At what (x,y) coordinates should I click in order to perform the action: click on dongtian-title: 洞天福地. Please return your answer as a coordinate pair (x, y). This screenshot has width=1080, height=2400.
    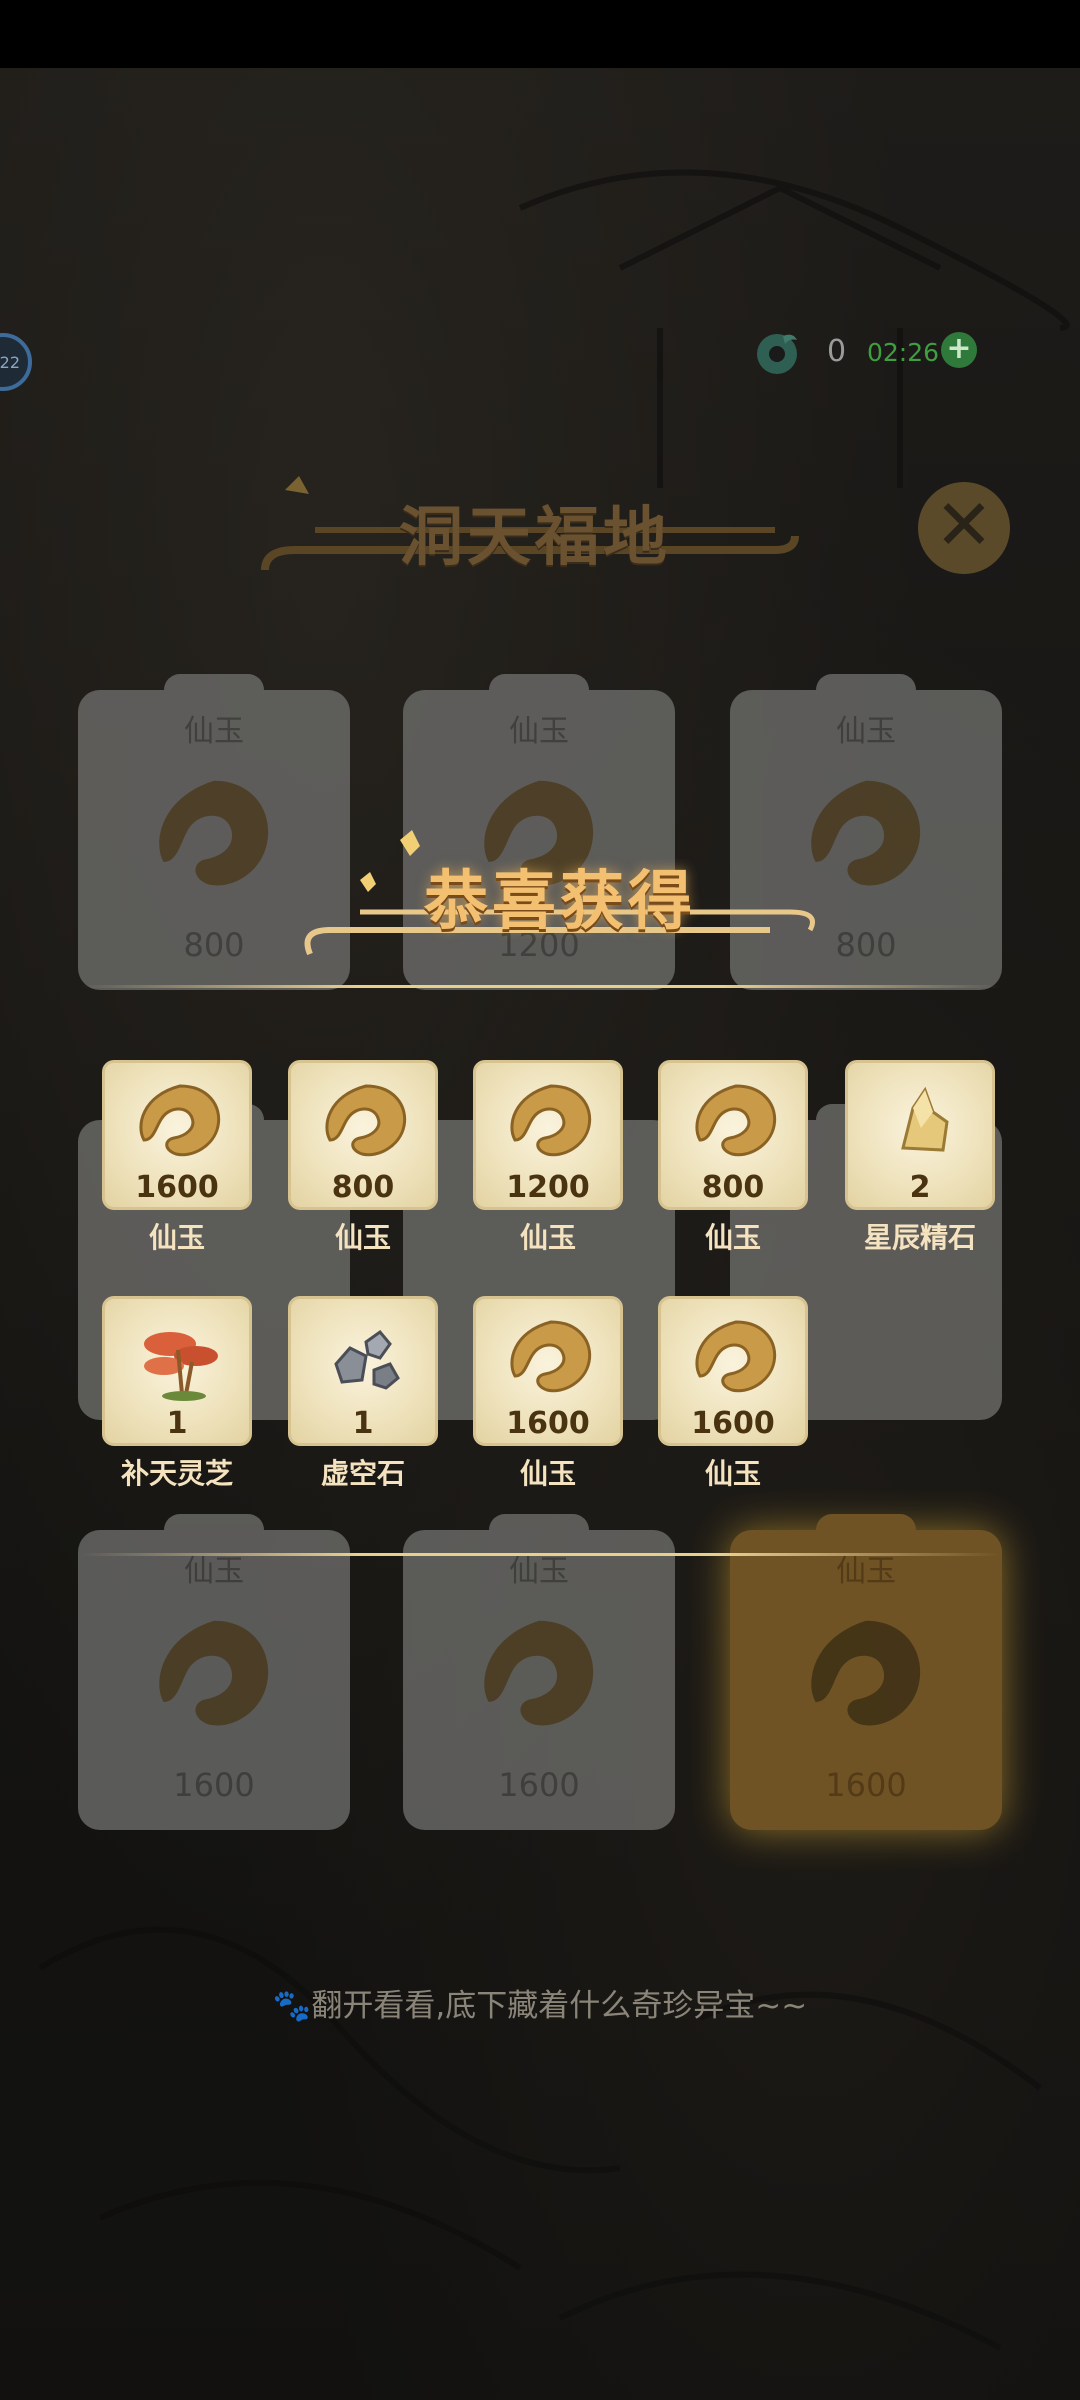
    Looking at the image, I should click on (535, 537).